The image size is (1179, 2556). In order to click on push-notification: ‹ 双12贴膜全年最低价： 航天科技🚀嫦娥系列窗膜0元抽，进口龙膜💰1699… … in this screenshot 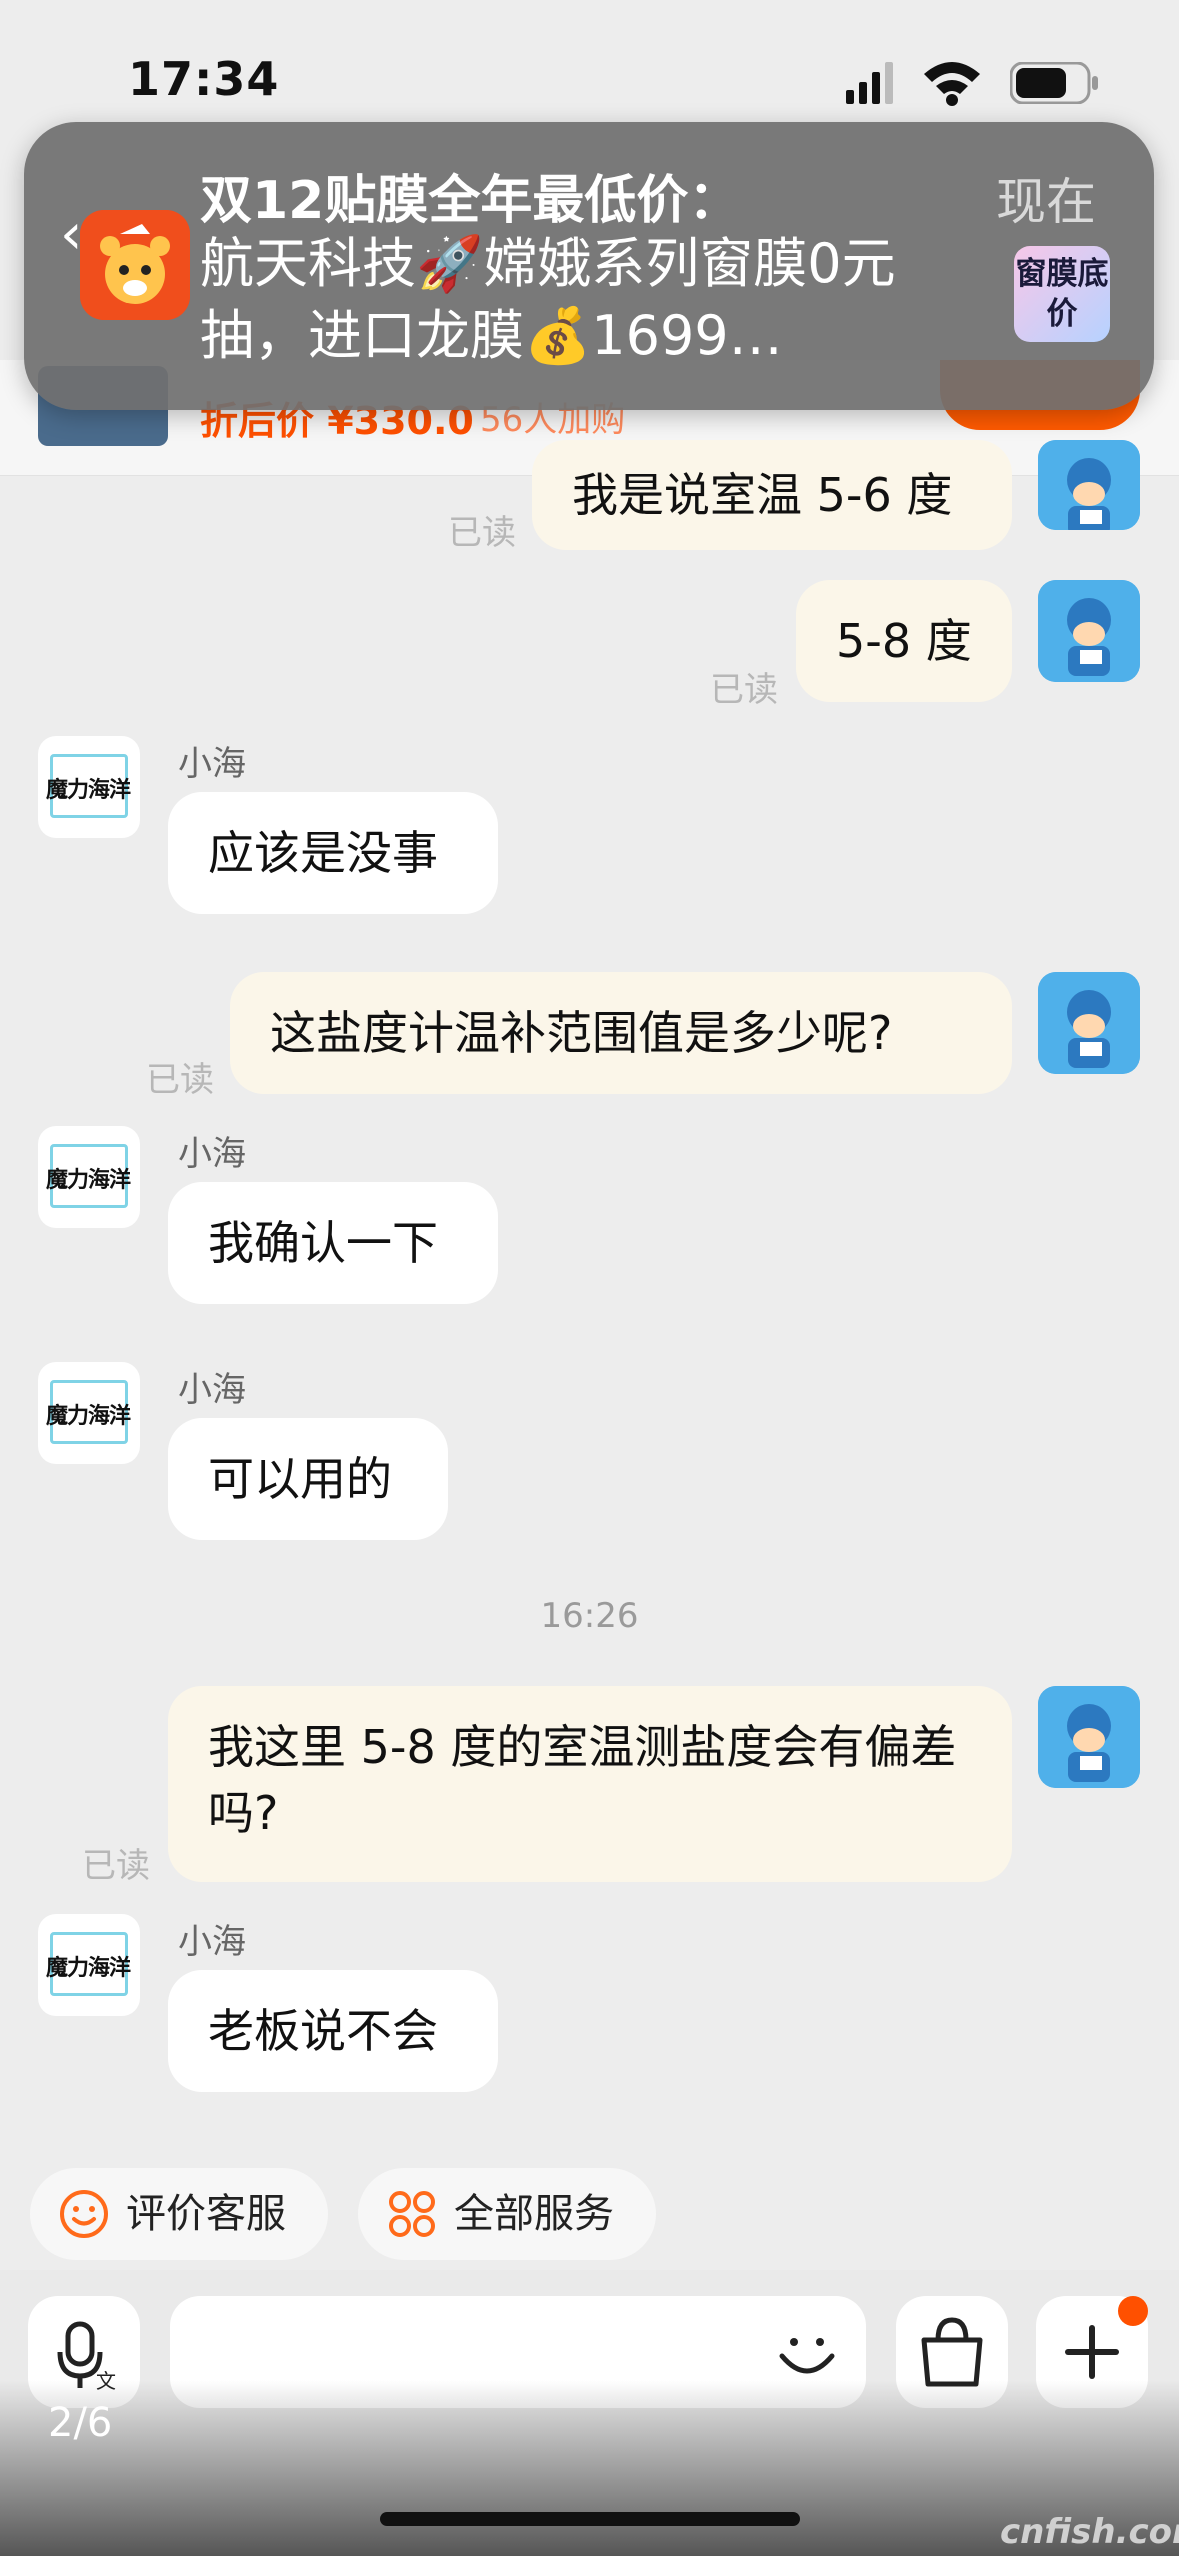, I will do `click(589, 266)`.